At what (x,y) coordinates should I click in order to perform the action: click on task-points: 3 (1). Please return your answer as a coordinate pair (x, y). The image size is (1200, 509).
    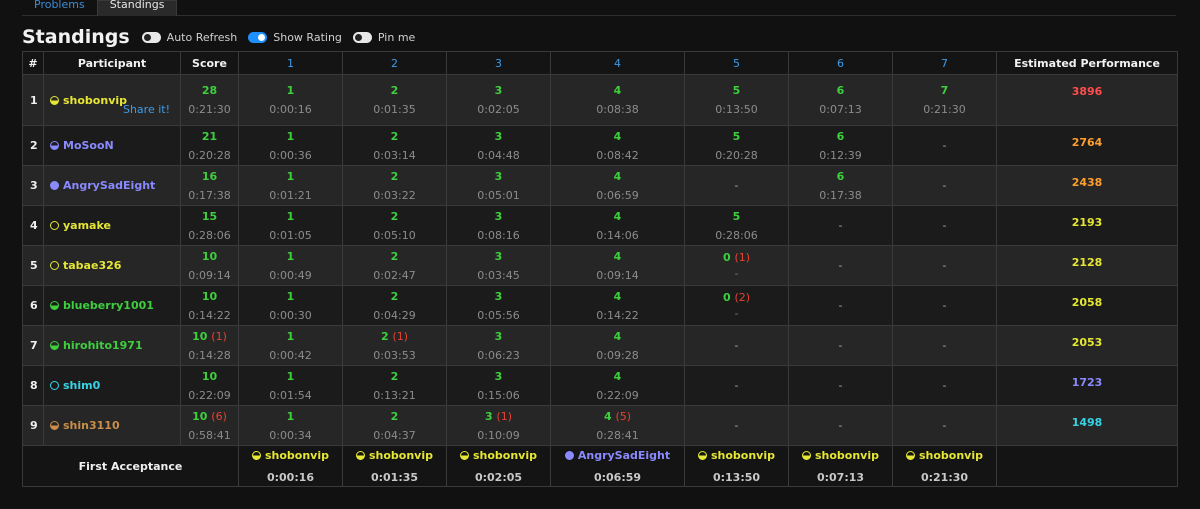
    Looking at the image, I should click on (498, 416).